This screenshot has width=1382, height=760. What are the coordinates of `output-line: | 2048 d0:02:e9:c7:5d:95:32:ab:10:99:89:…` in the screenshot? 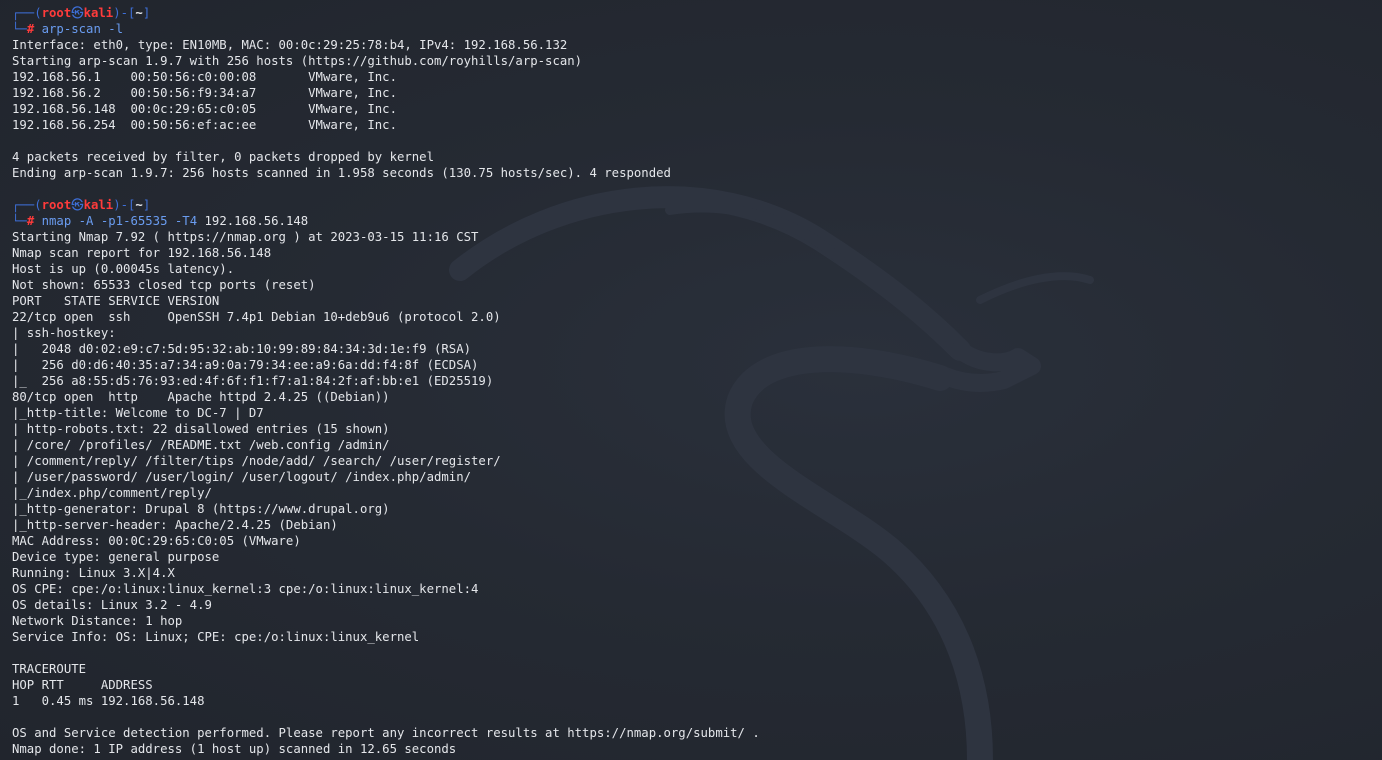 It's located at (242, 349).